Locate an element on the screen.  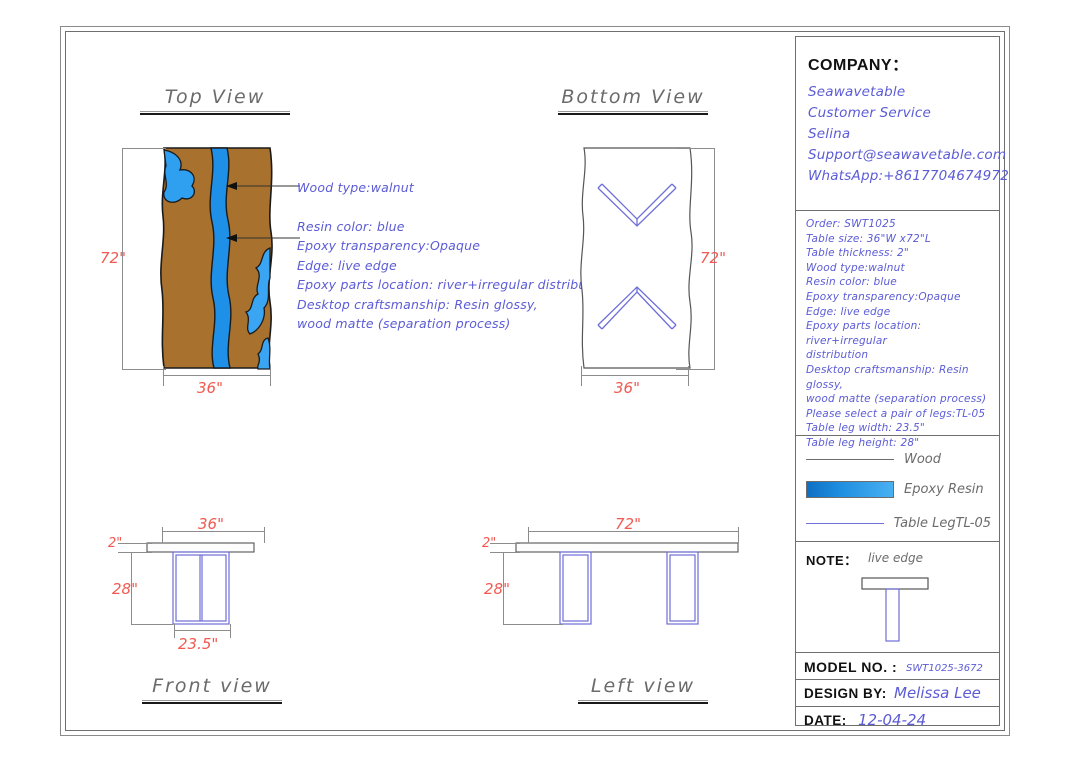
front-view-width-ext-left is located at coordinates (162, 535).